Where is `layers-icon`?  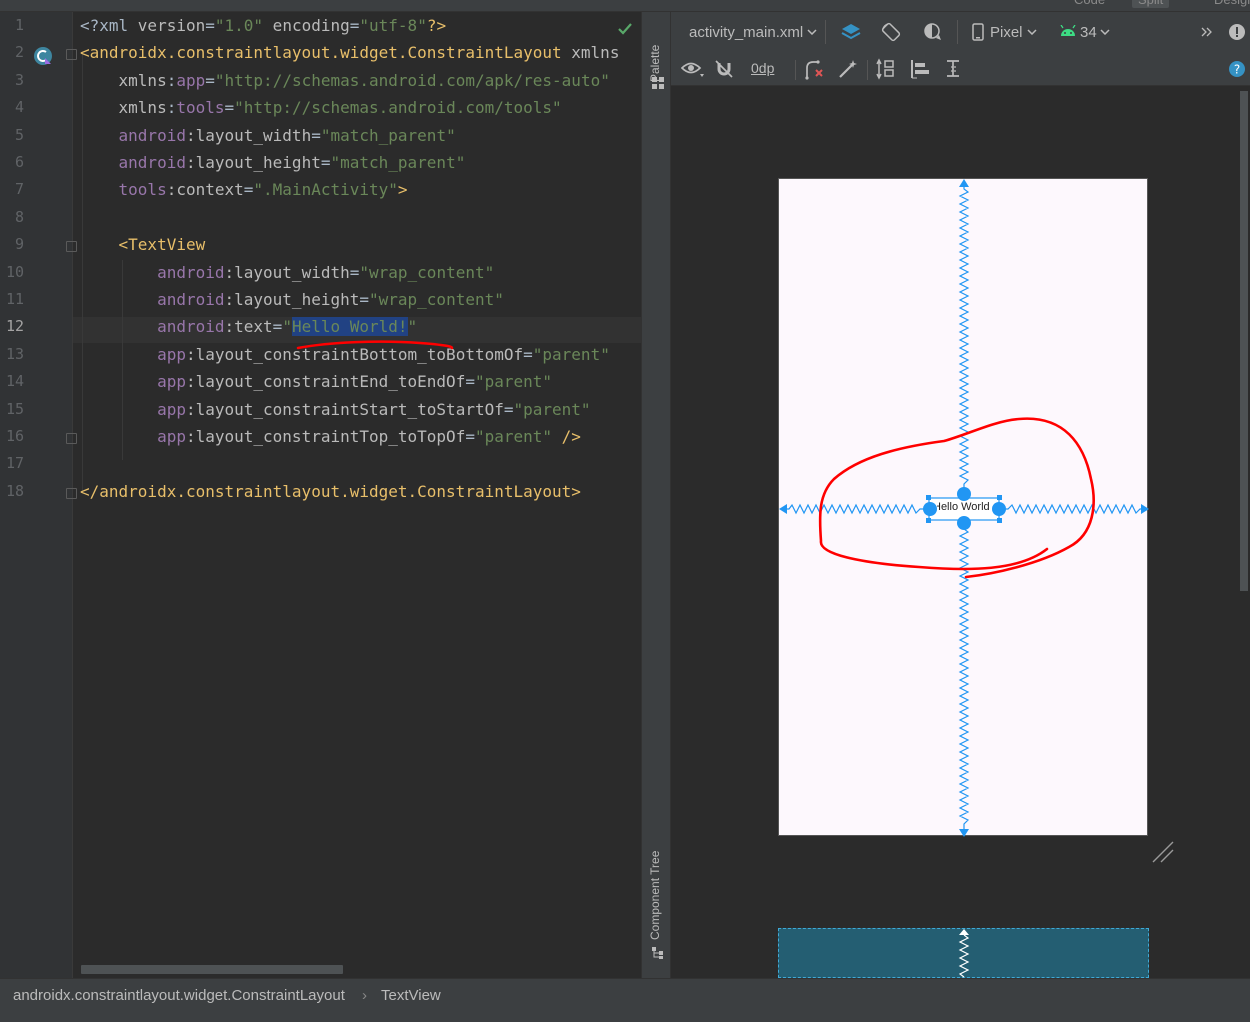 layers-icon is located at coordinates (851, 32).